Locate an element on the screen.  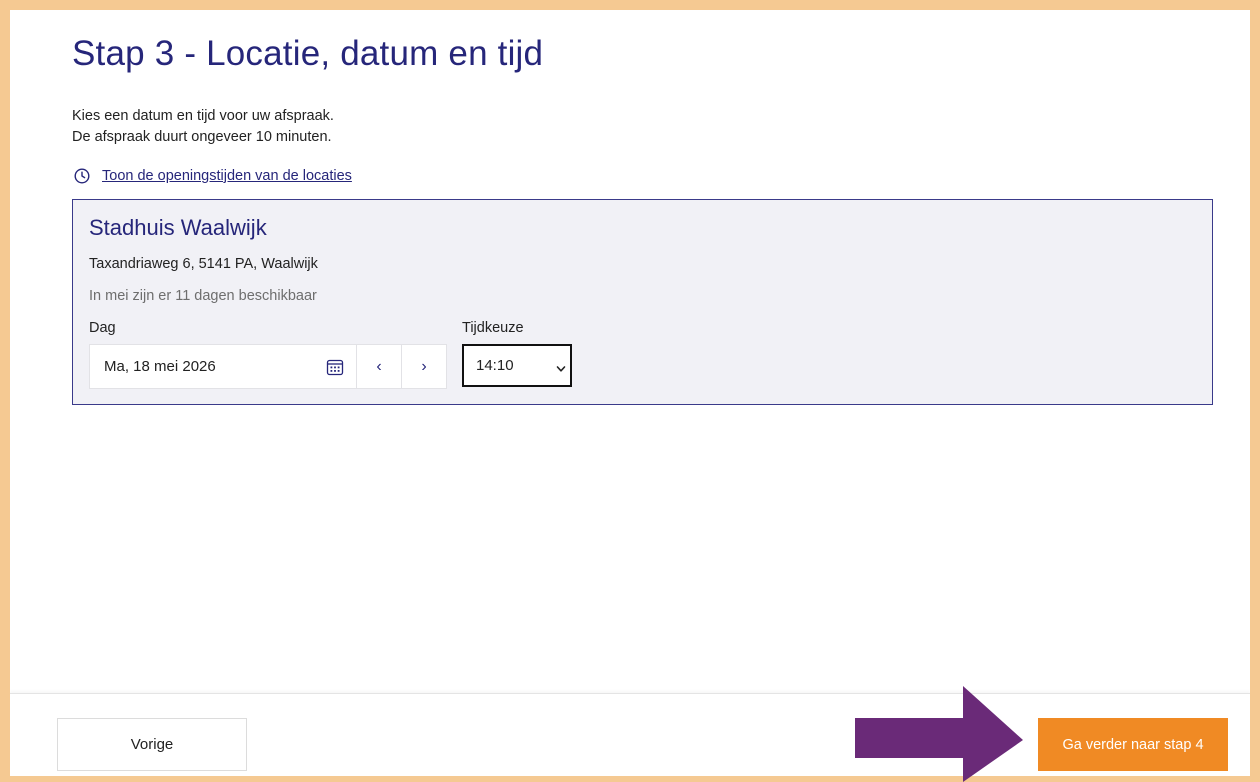
next-day-button: › is located at coordinates (424, 366).